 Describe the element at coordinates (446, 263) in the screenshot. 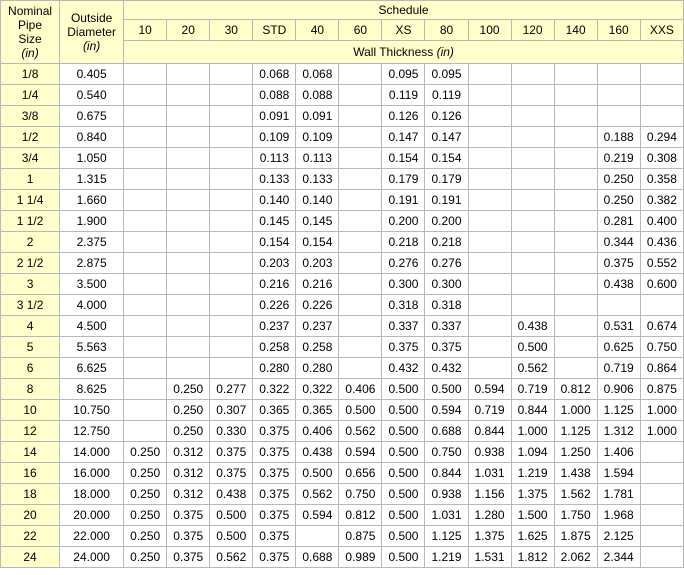

I see `wall-thickness-cell: 0.276` at that location.